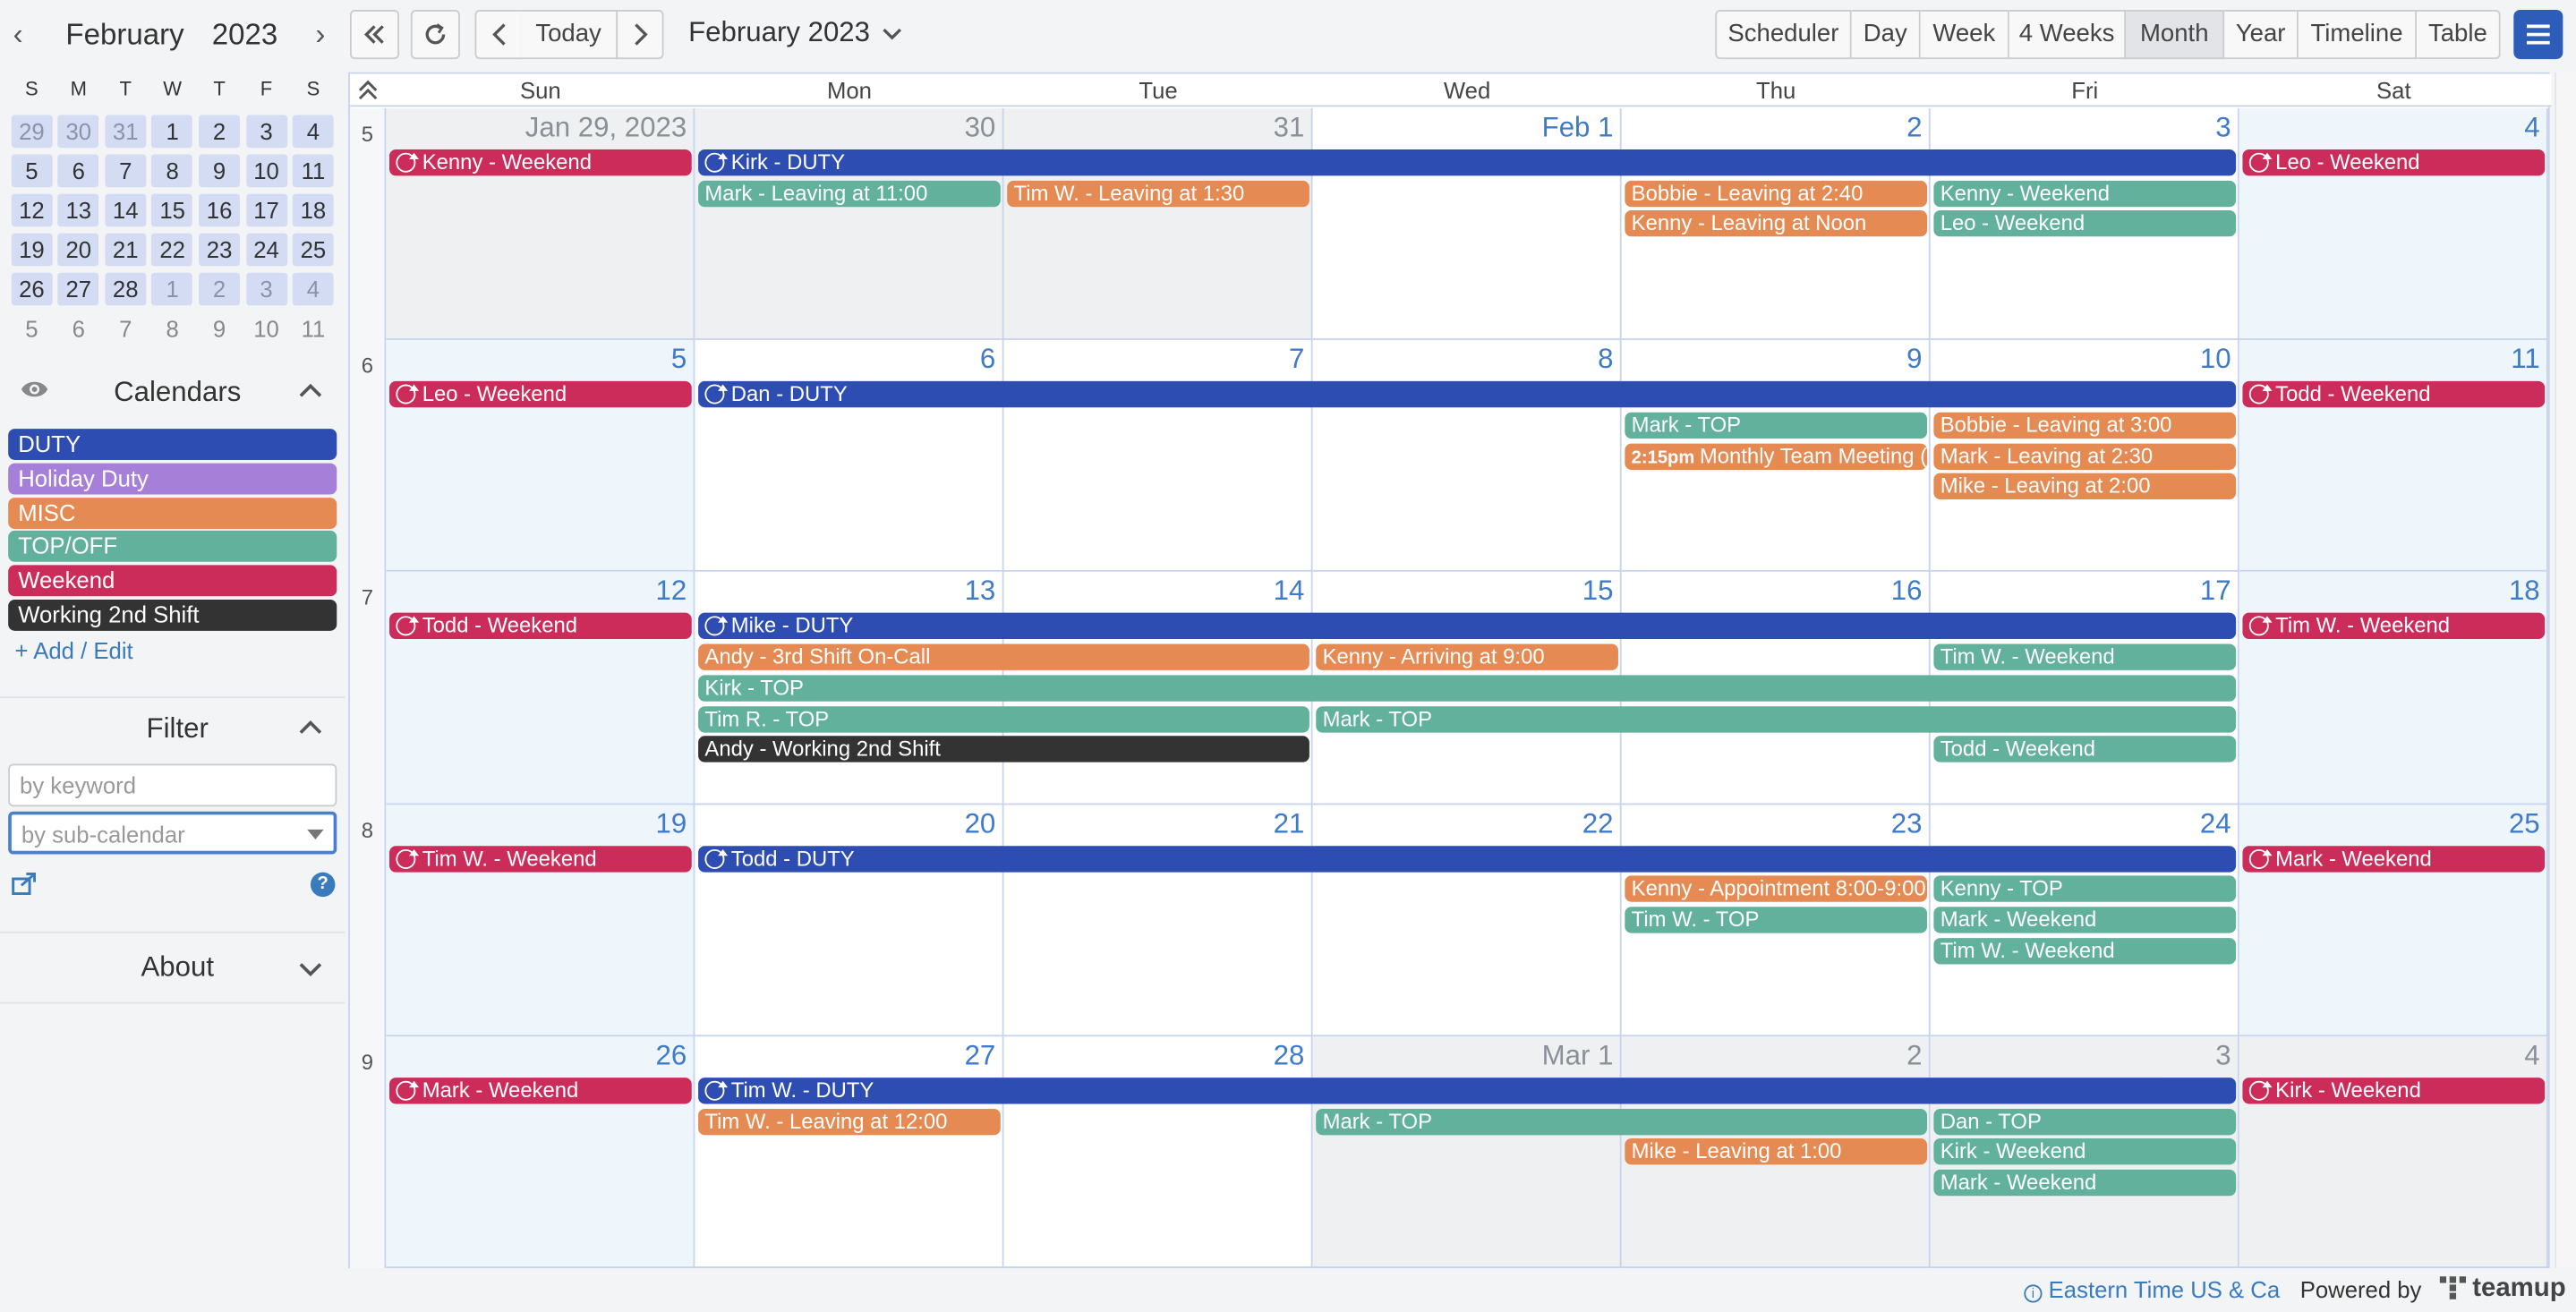  Describe the element at coordinates (795, 32) in the screenshot. I see `period-title-dropdown: February 2023` at that location.